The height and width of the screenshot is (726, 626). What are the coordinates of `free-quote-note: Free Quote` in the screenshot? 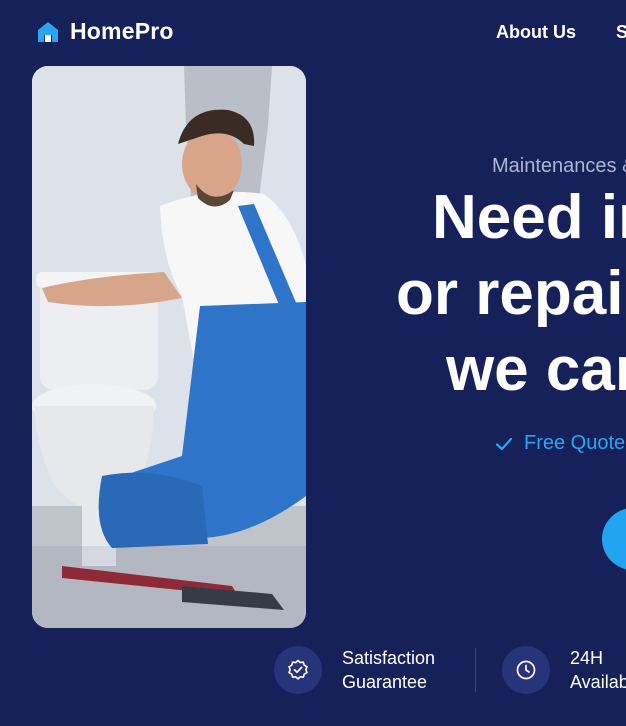 It's located at (559, 443).